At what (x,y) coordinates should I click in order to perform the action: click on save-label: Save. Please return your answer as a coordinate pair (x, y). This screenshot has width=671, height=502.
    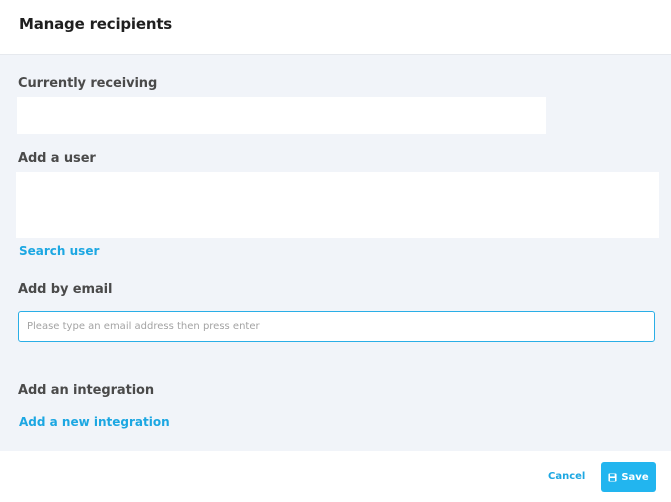
    Looking at the image, I should click on (635, 477).